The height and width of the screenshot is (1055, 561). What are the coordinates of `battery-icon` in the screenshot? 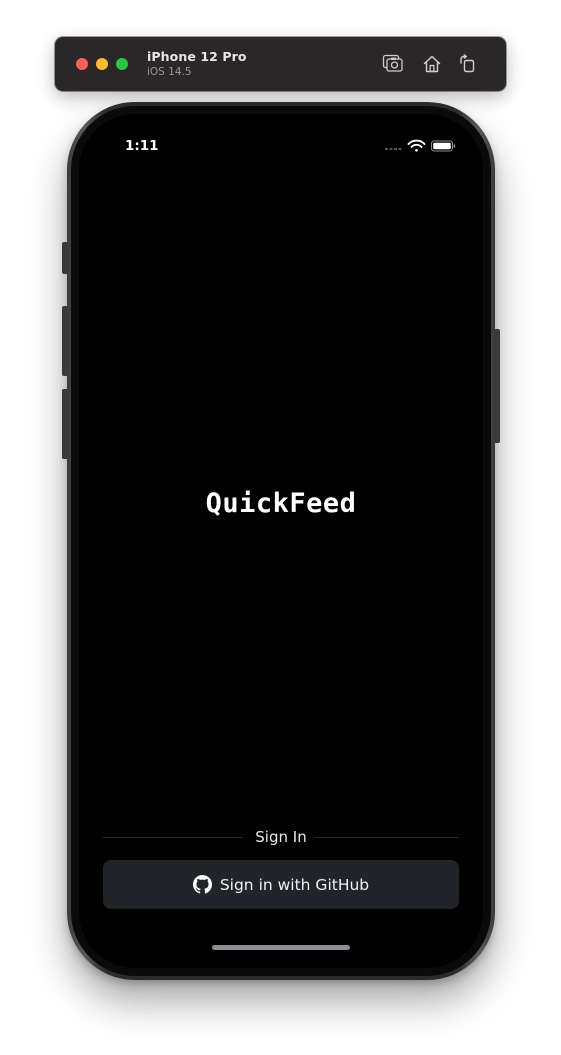 It's located at (443, 146).